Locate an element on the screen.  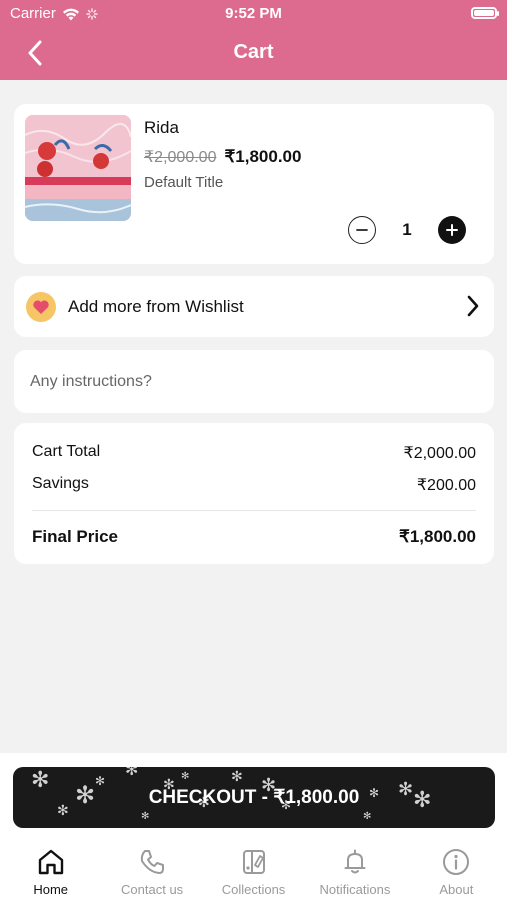
minus-icon is located at coordinates (362, 230).